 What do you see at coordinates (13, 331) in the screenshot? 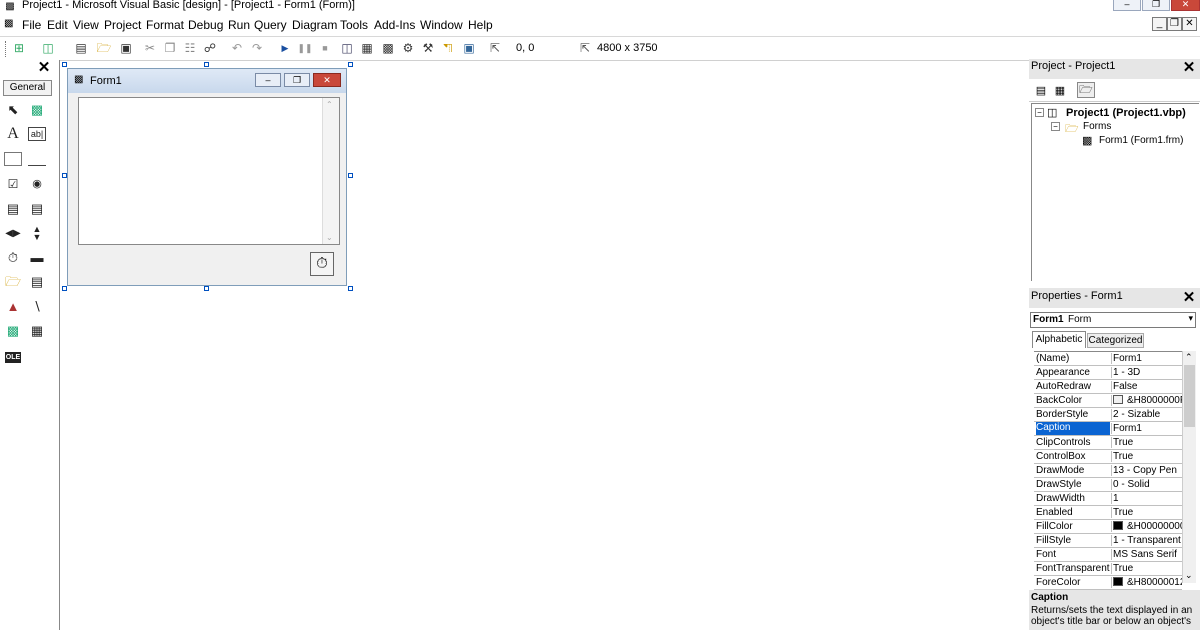
I see `image-tool-icon: ▩` at bounding box center [13, 331].